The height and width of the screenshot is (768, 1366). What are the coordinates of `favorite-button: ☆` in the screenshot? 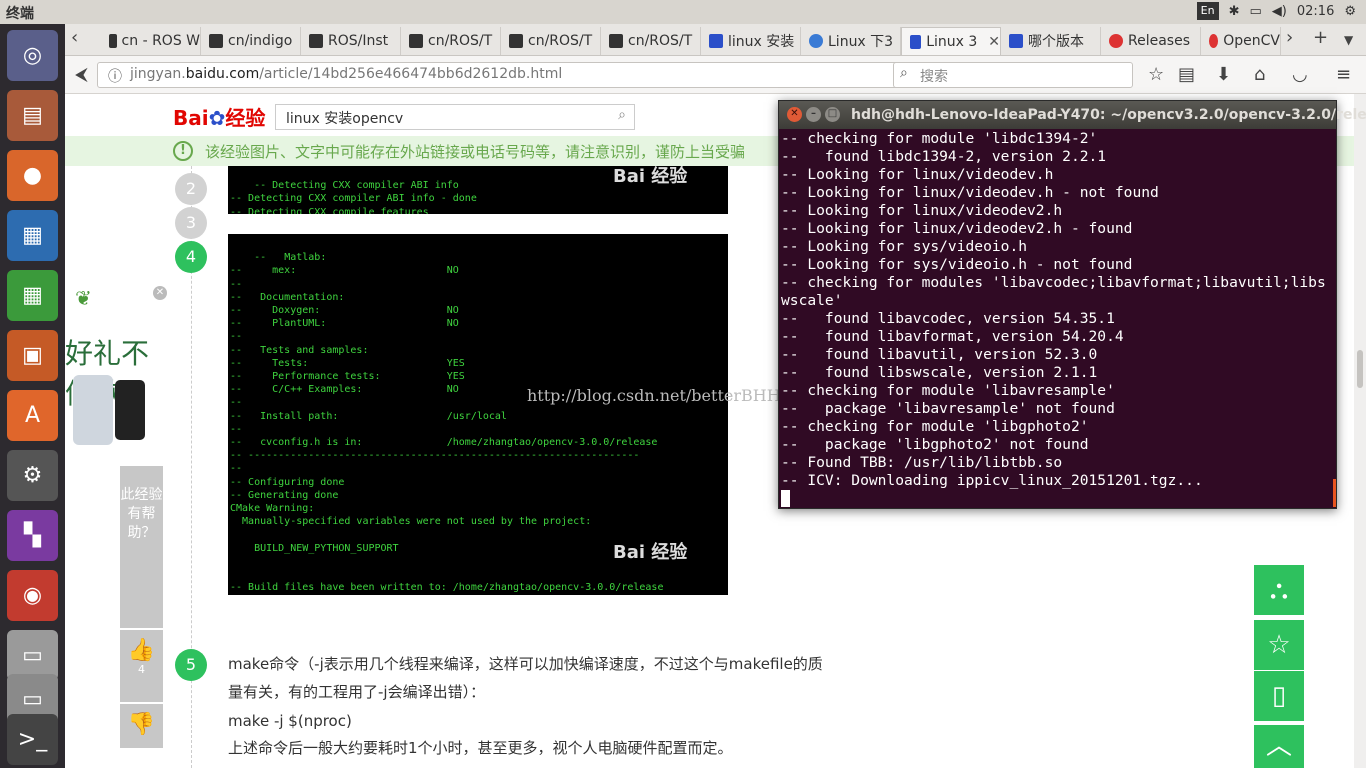 It's located at (1279, 645).